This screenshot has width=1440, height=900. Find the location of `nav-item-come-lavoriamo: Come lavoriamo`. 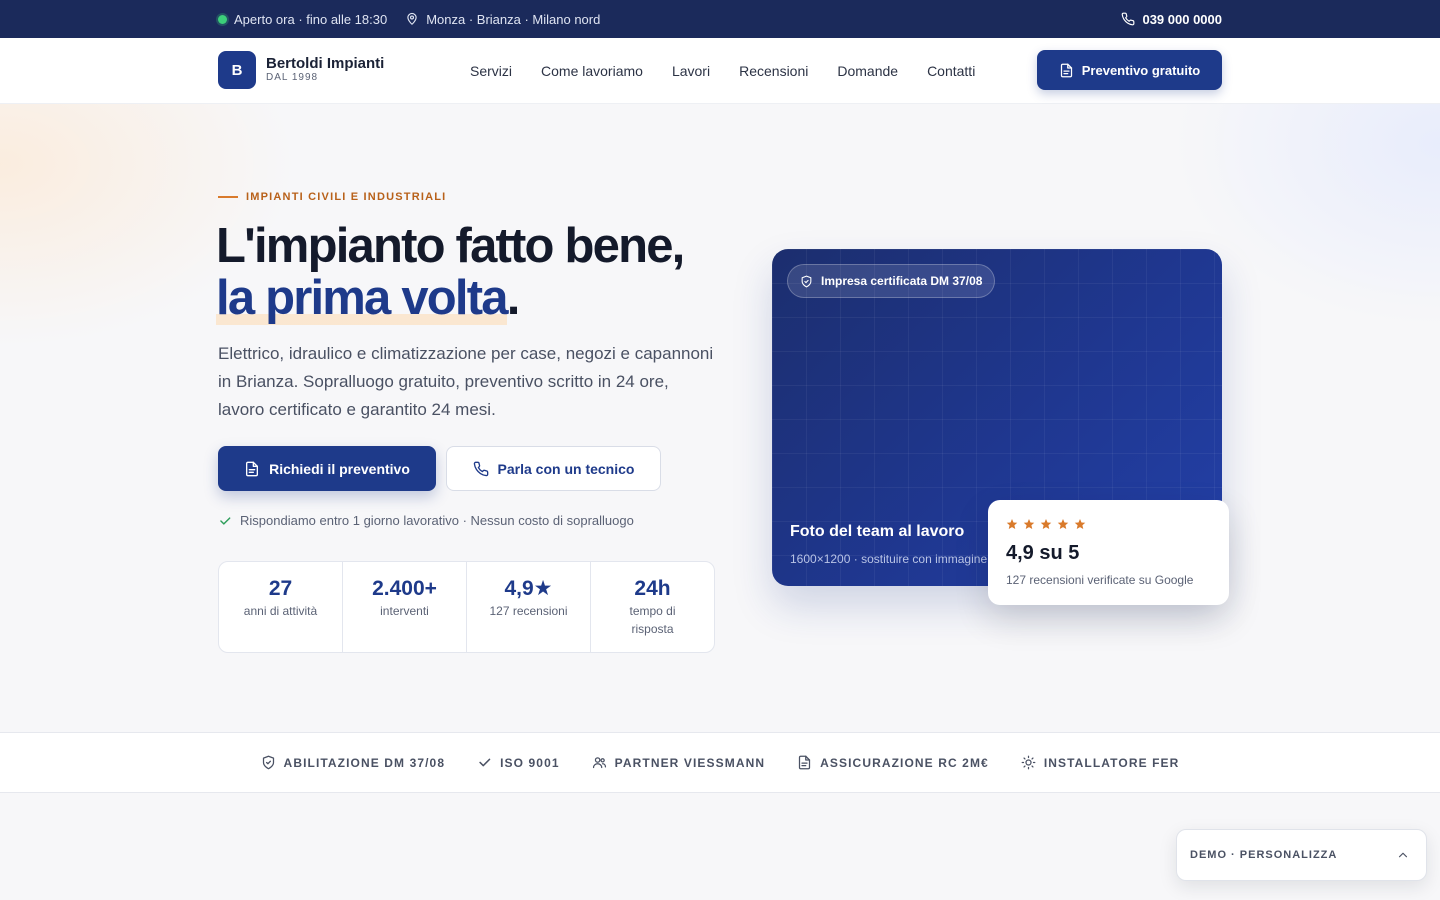

nav-item-come-lavoriamo: Come lavoriamo is located at coordinates (592, 71).